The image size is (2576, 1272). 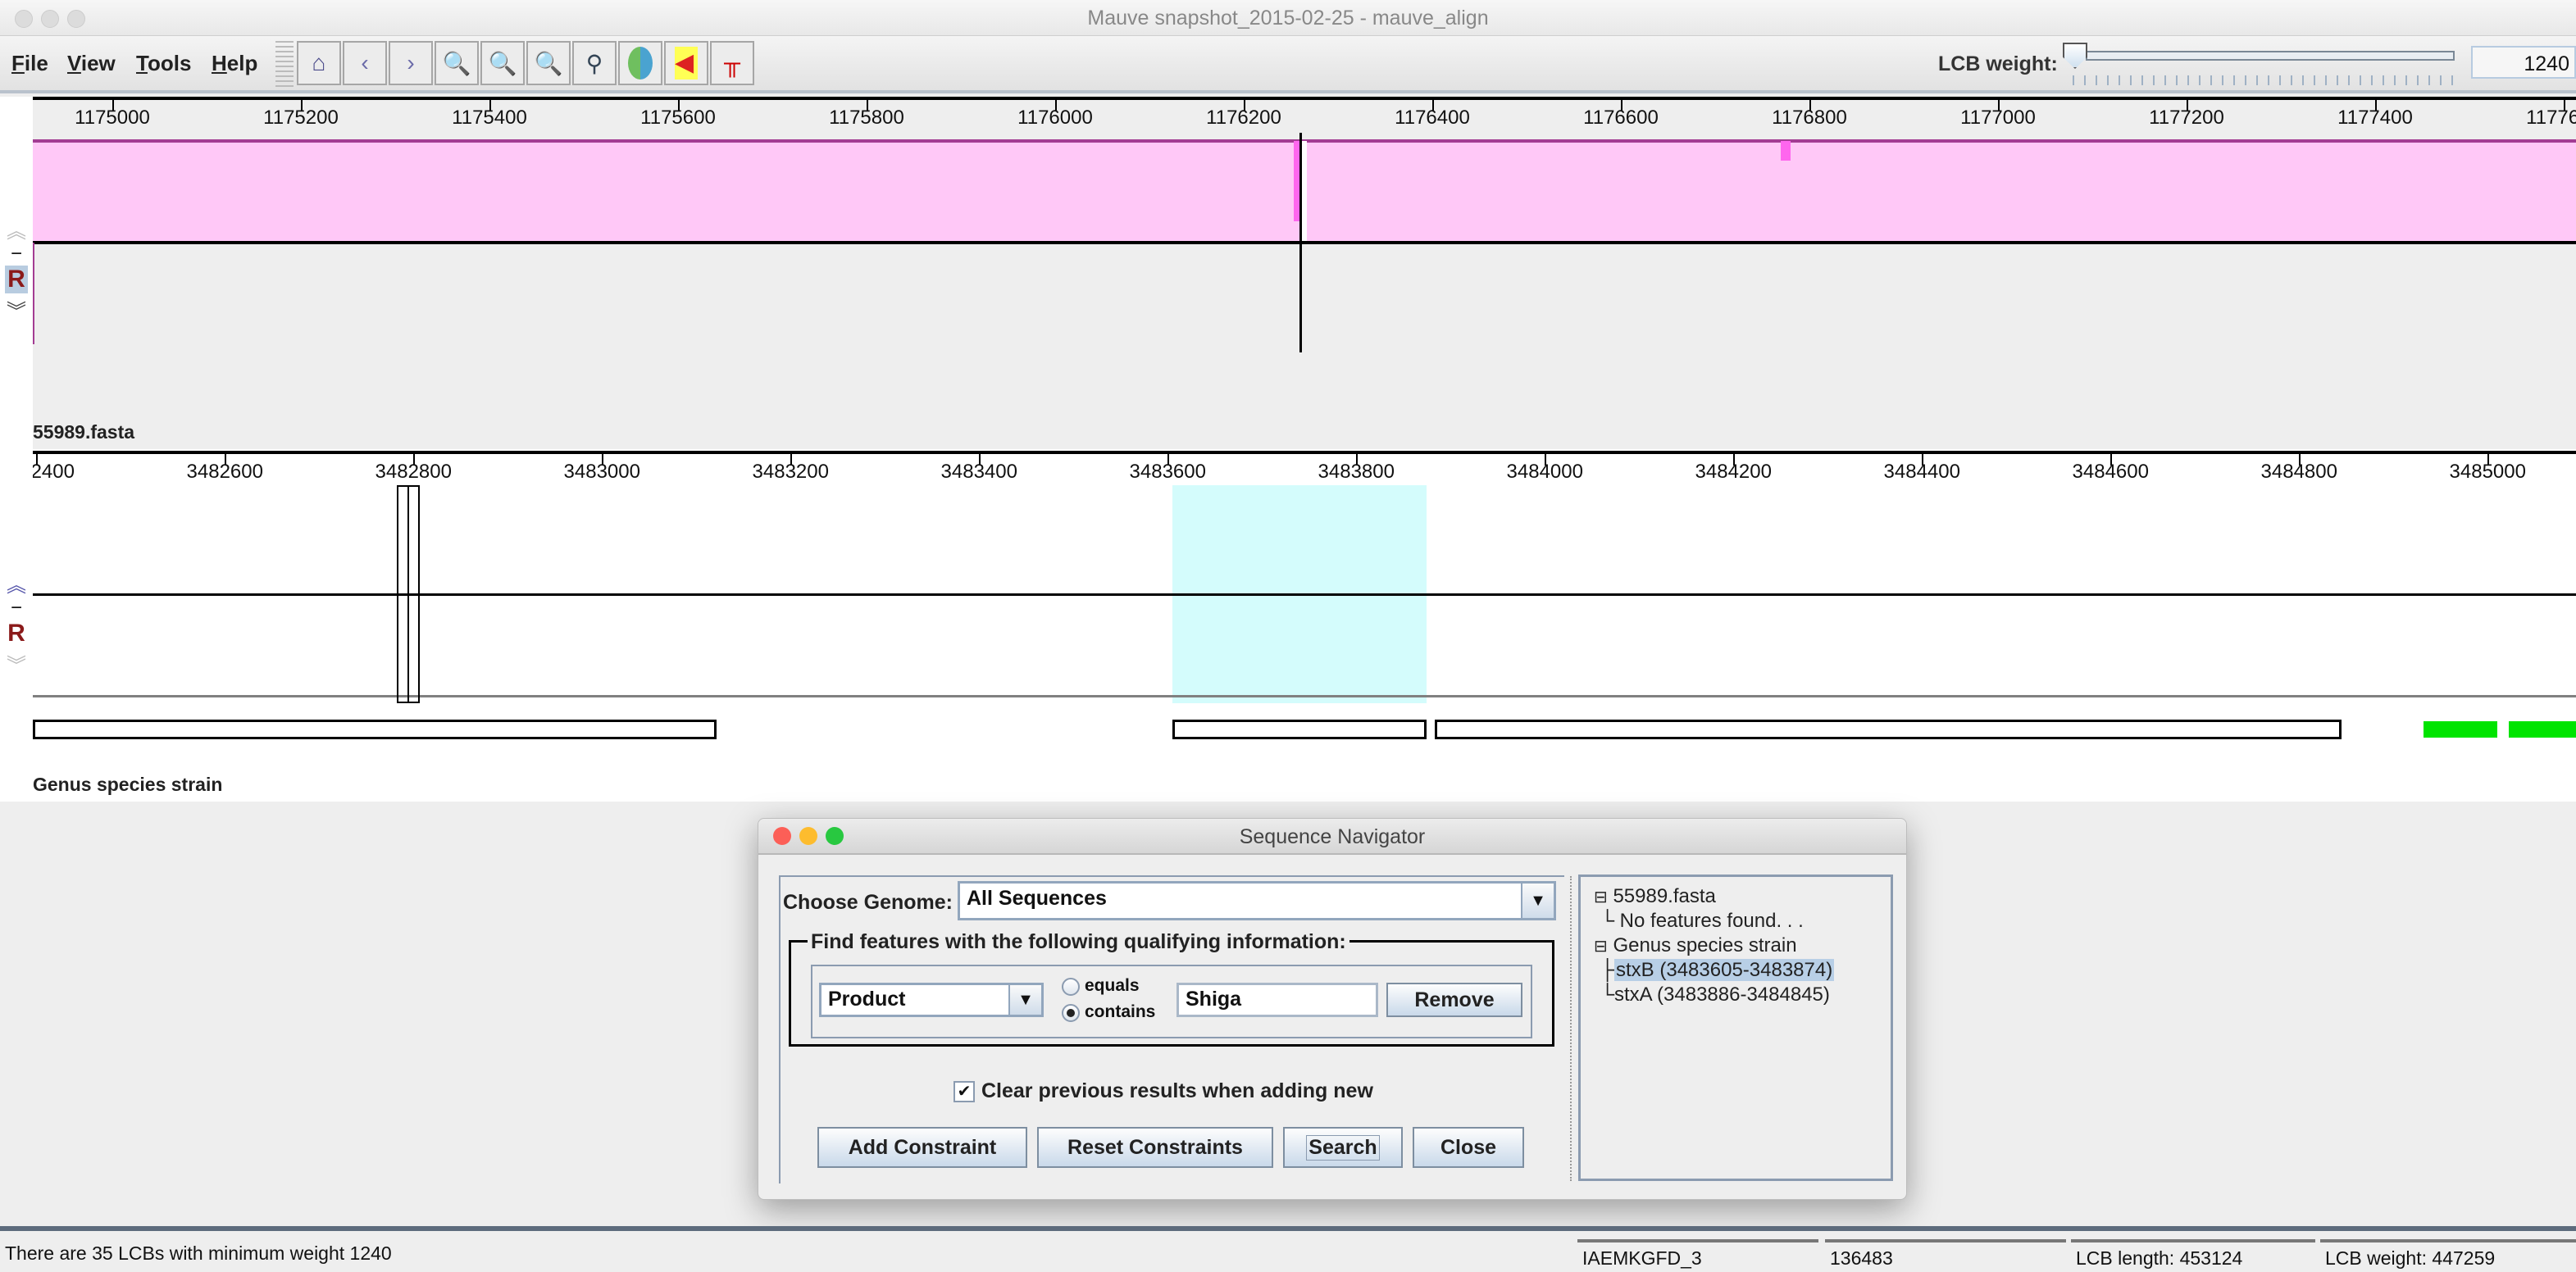 I want to click on ruler-tick-label: 3484800, so click(x=2298, y=472).